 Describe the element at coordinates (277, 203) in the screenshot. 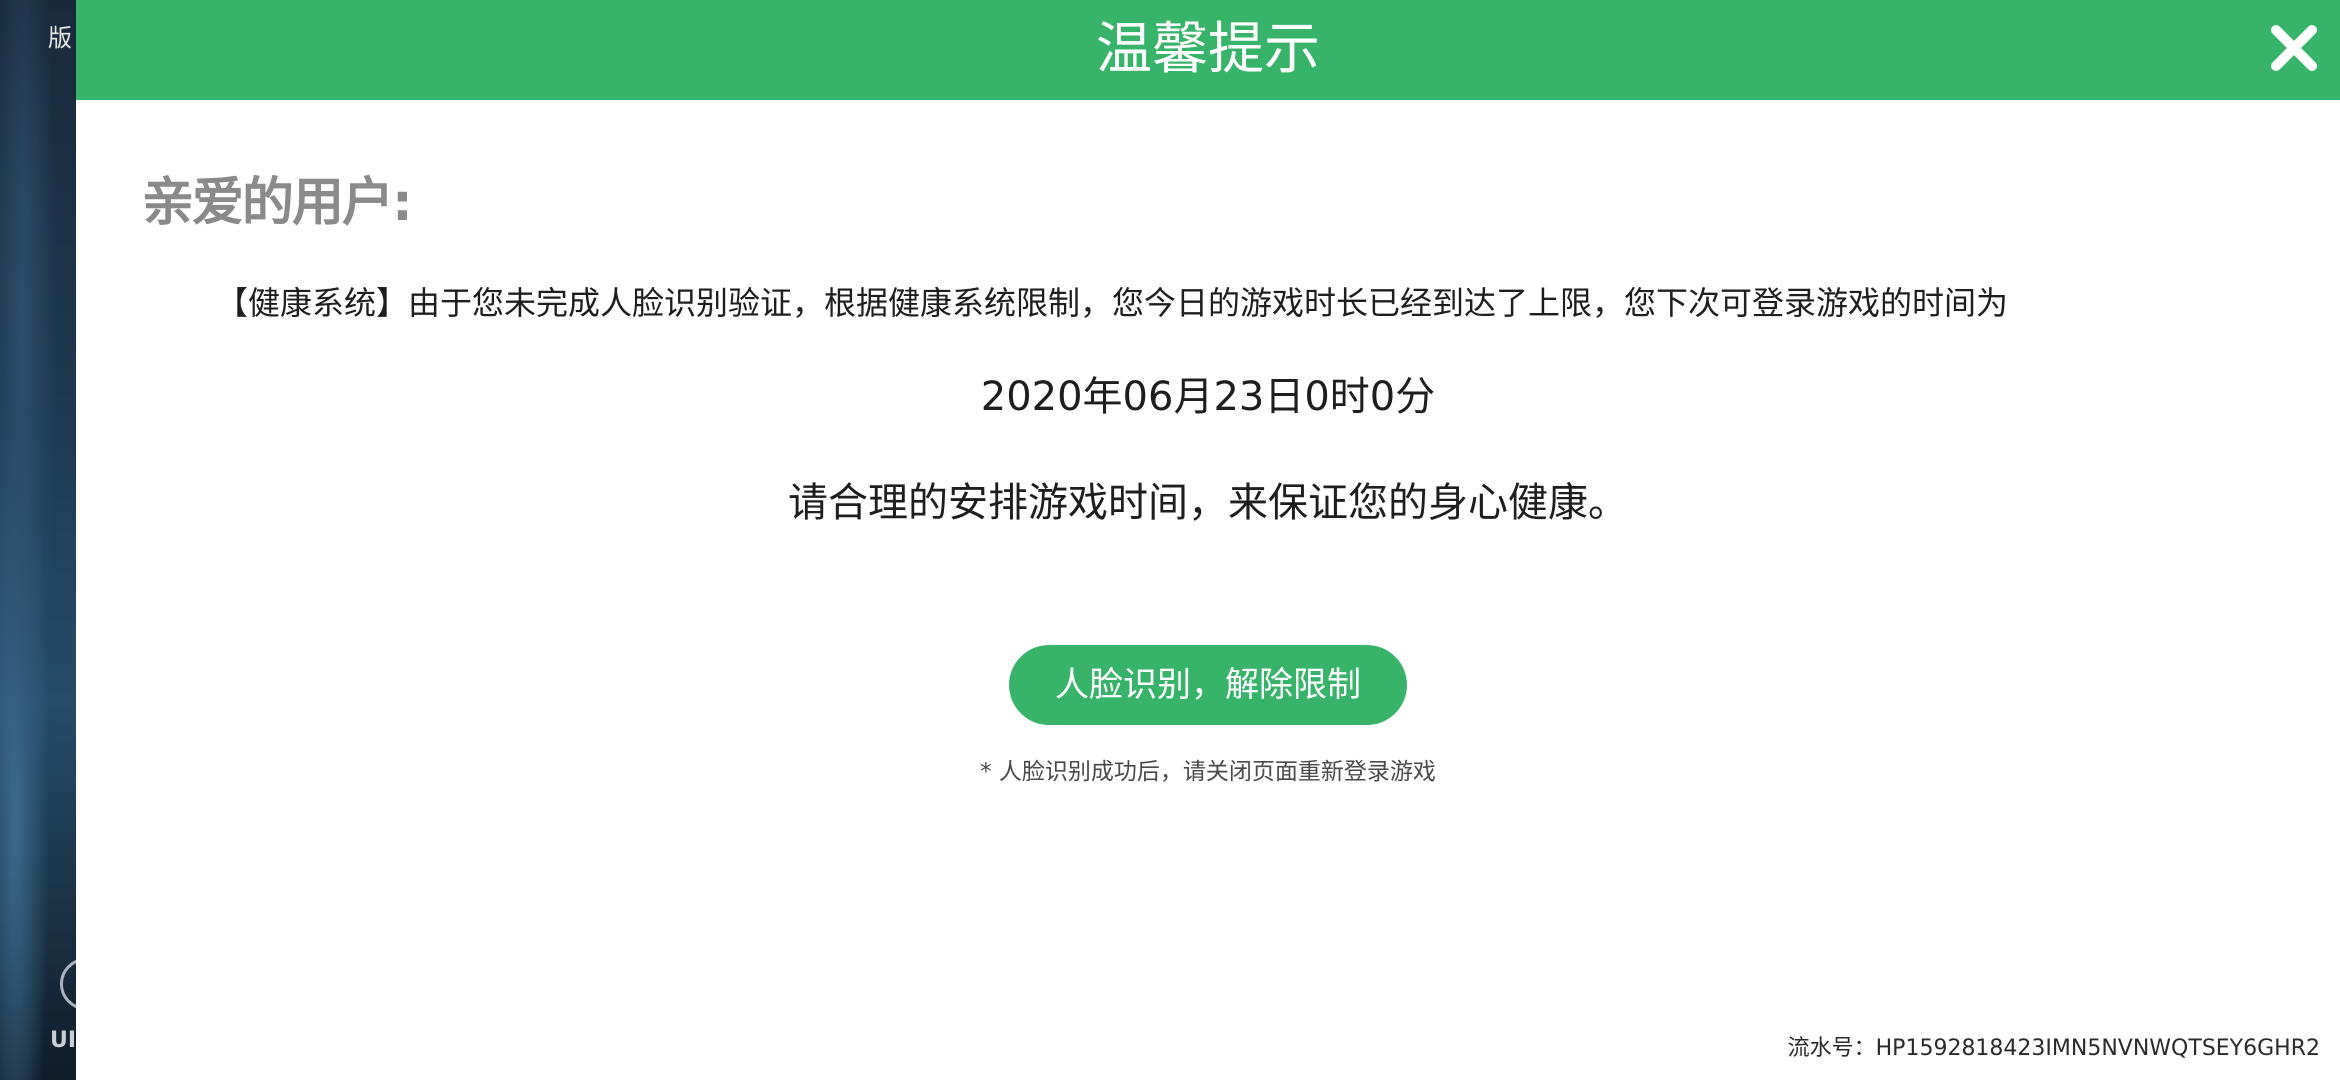

I see `greeting-text: 亲爱的用户:` at that location.